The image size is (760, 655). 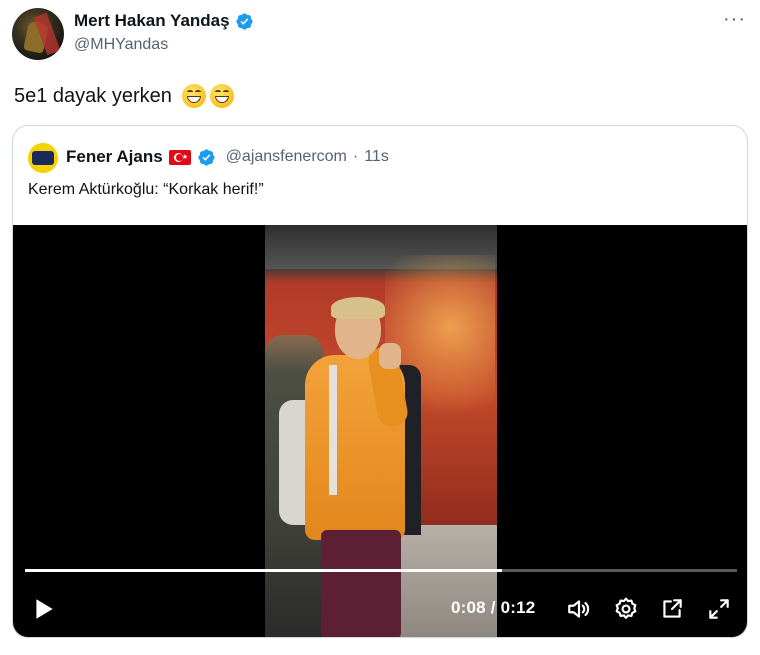 I want to click on quoted-author-avatar, so click(x=43, y=158).